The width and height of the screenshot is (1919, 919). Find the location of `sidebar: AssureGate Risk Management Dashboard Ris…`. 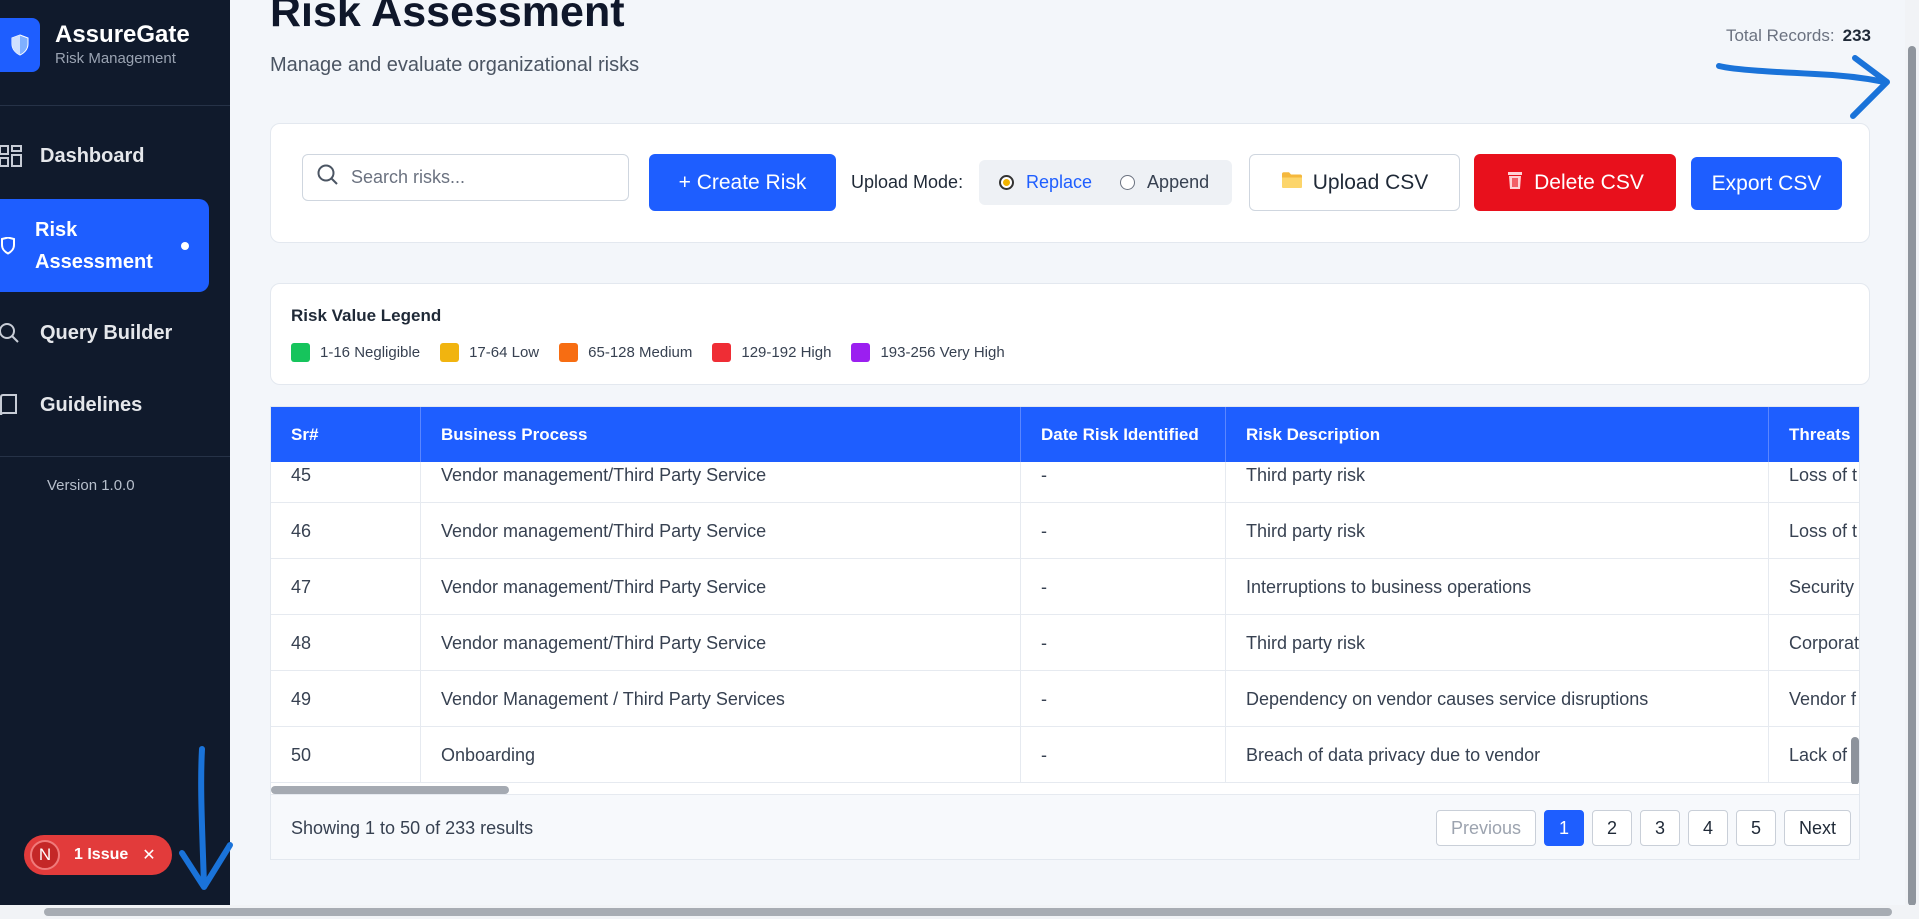

sidebar: AssureGate Risk Management Dashboard Ris… is located at coordinates (115, 452).